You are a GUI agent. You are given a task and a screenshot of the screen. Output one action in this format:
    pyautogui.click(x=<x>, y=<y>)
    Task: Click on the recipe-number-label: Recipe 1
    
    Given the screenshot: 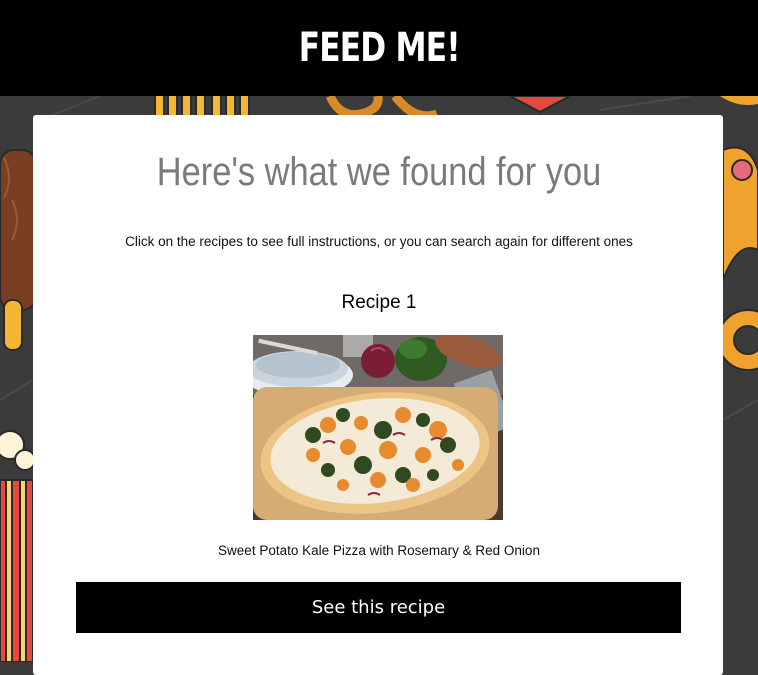 What is the action you would take?
    pyautogui.click(x=379, y=302)
    